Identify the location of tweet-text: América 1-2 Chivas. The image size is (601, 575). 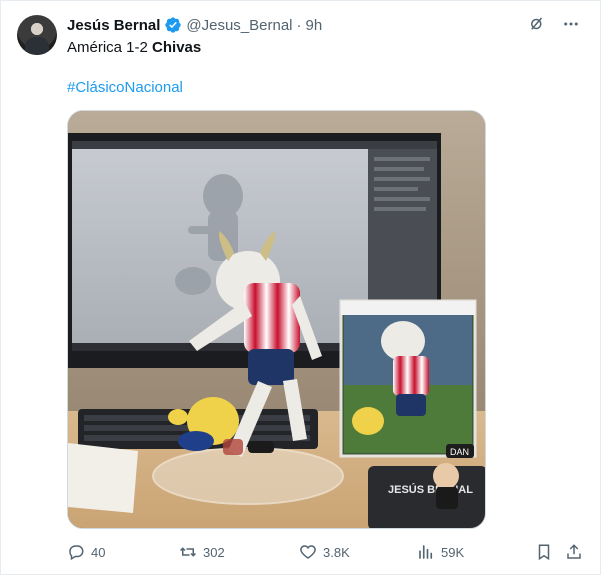
(322, 48).